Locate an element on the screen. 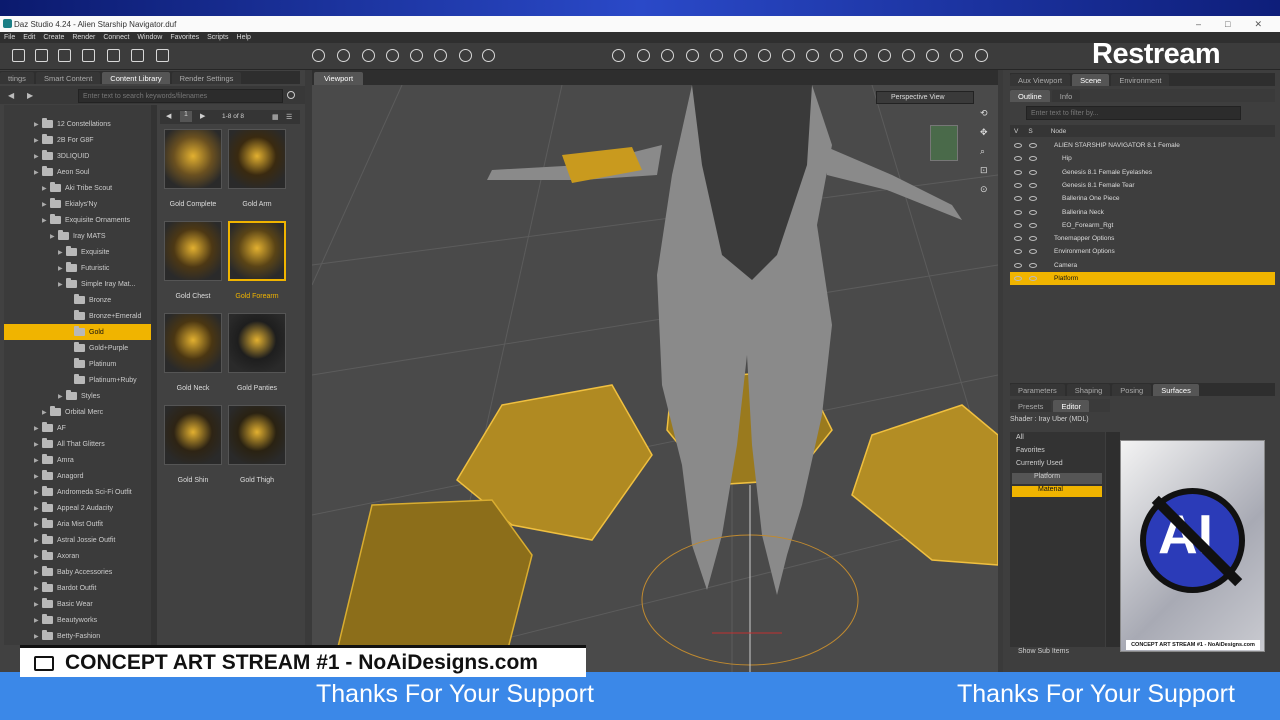 This screenshot has height=720, width=1280. scene-node: Ballerina Neck is located at coordinates (1142, 212).